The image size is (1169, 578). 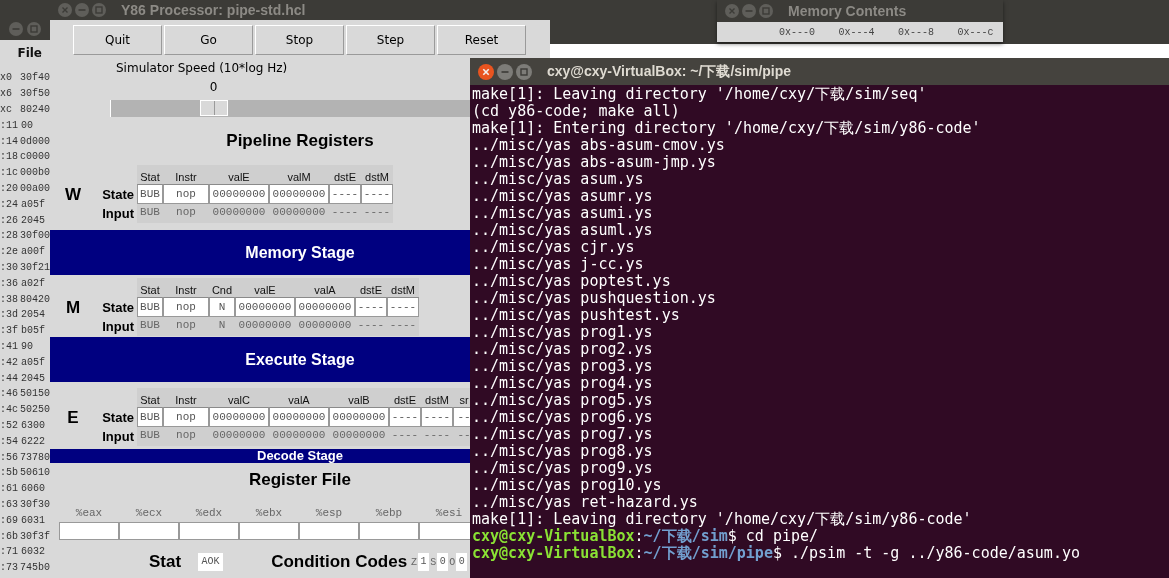 I want to click on register-name: %ebp, so click(x=389, y=513).